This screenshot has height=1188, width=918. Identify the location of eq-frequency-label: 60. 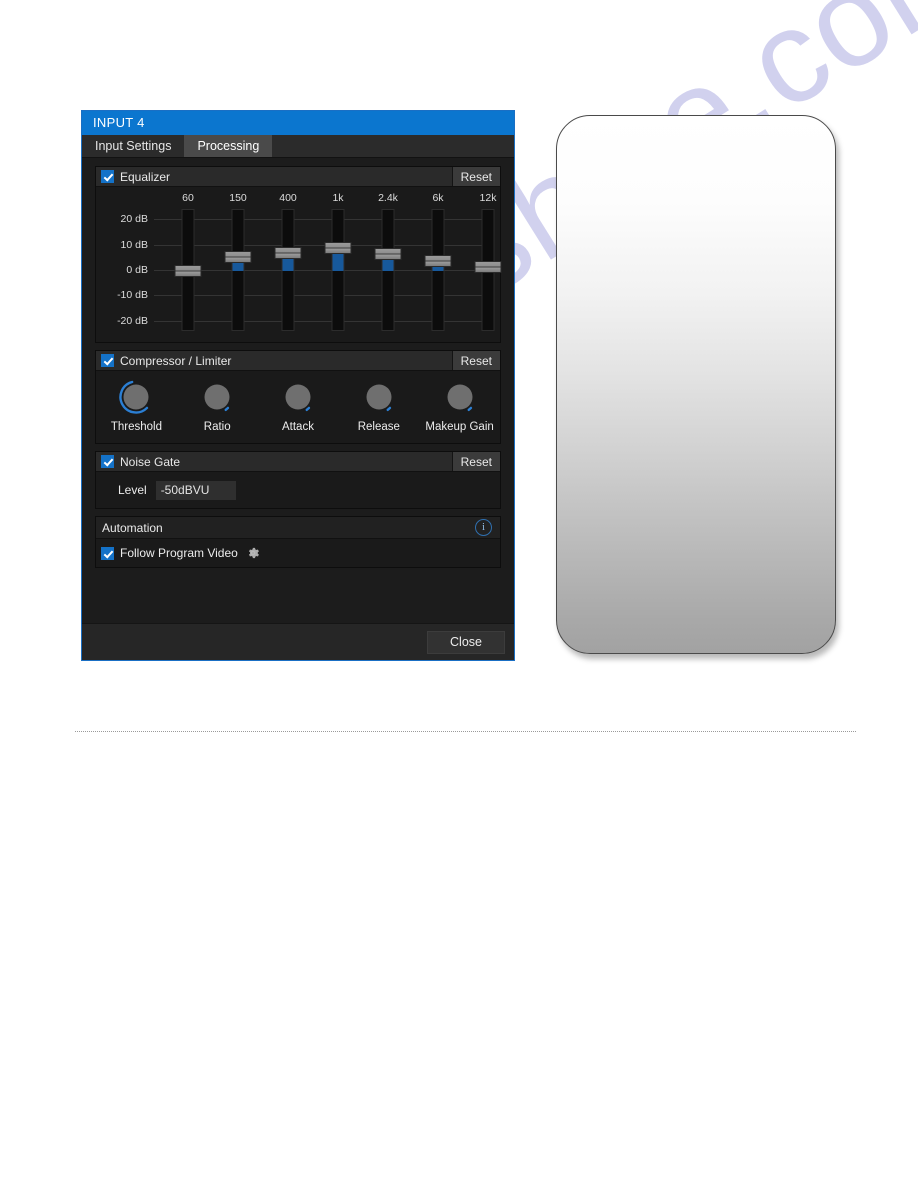
(188, 198).